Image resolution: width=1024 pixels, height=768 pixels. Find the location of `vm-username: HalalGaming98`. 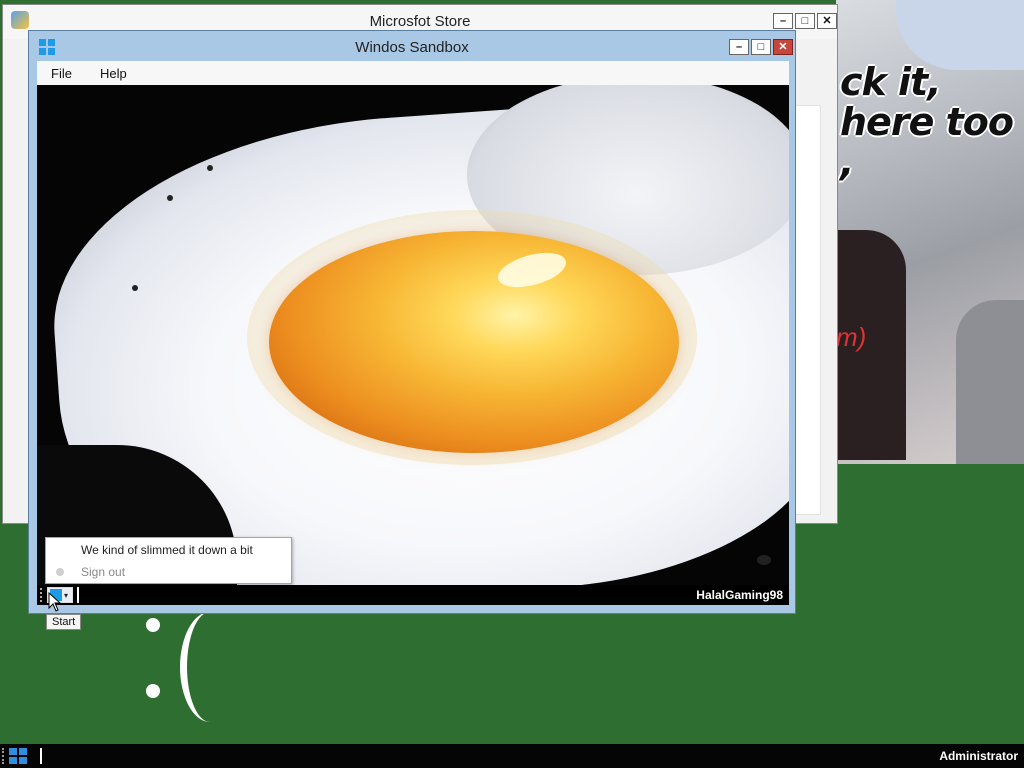

vm-username: HalalGaming98 is located at coordinates (739, 595).